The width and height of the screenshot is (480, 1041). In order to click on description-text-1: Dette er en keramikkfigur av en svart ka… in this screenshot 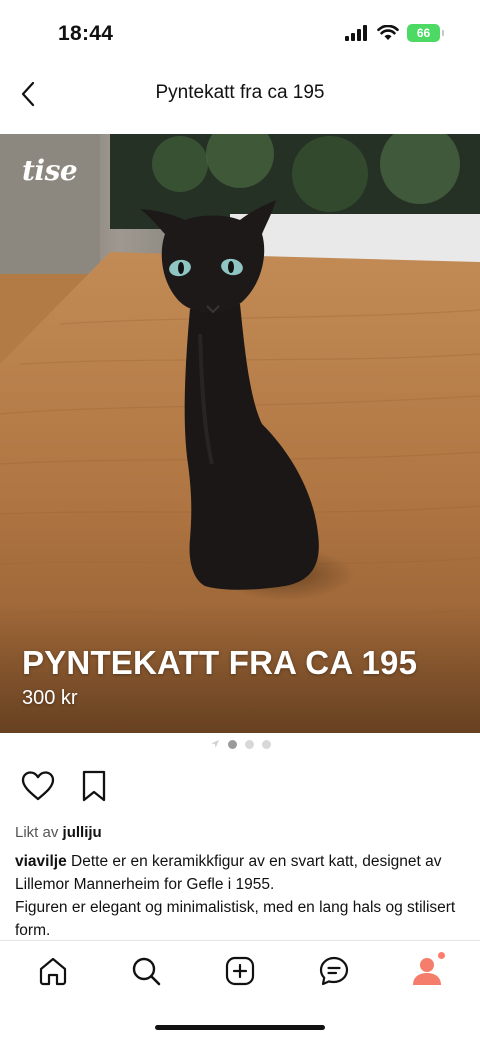, I will do `click(228, 873)`.